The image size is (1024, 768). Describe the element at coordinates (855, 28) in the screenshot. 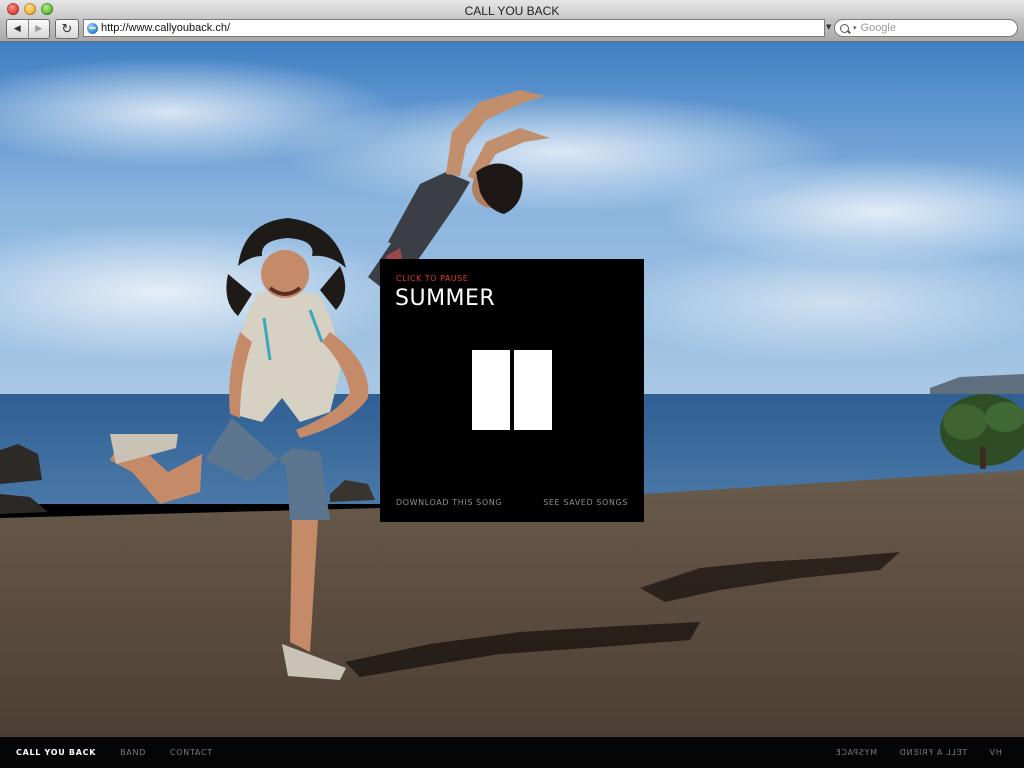

I see `chevron-down-icon: ▾` at that location.